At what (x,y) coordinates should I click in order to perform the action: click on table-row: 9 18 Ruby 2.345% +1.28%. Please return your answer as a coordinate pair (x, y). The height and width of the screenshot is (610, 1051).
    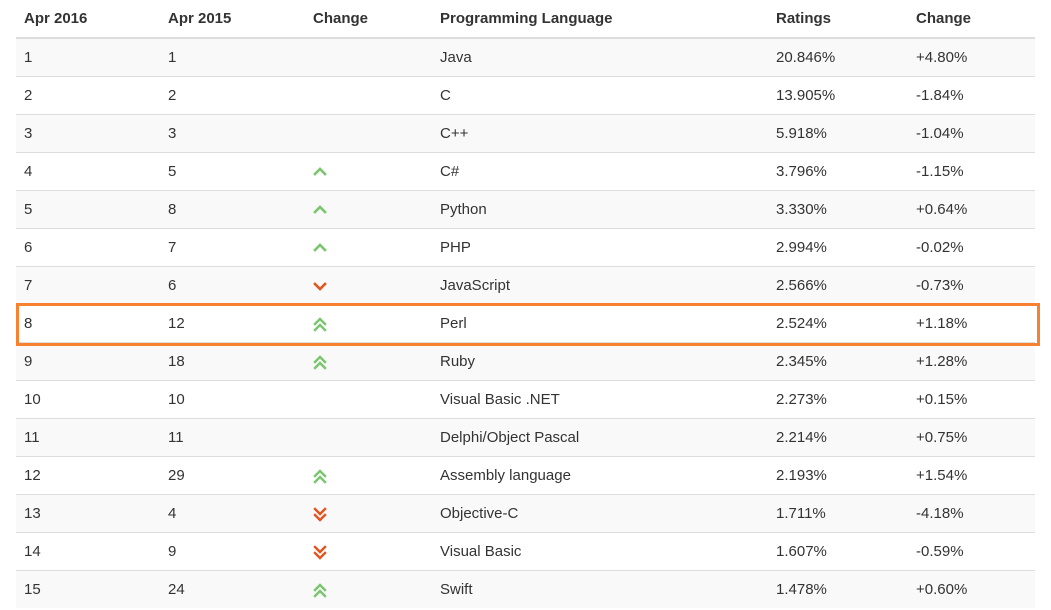
    Looking at the image, I should click on (525, 361).